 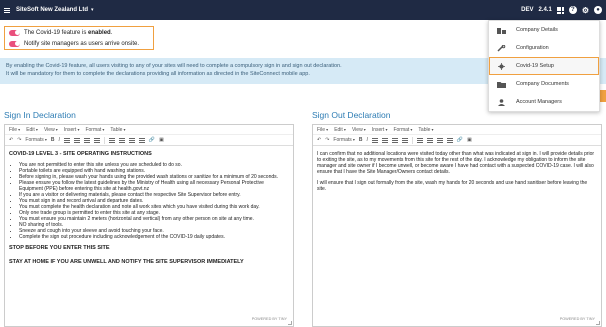 I want to click on apps-grid-icon, so click(x=560, y=10).